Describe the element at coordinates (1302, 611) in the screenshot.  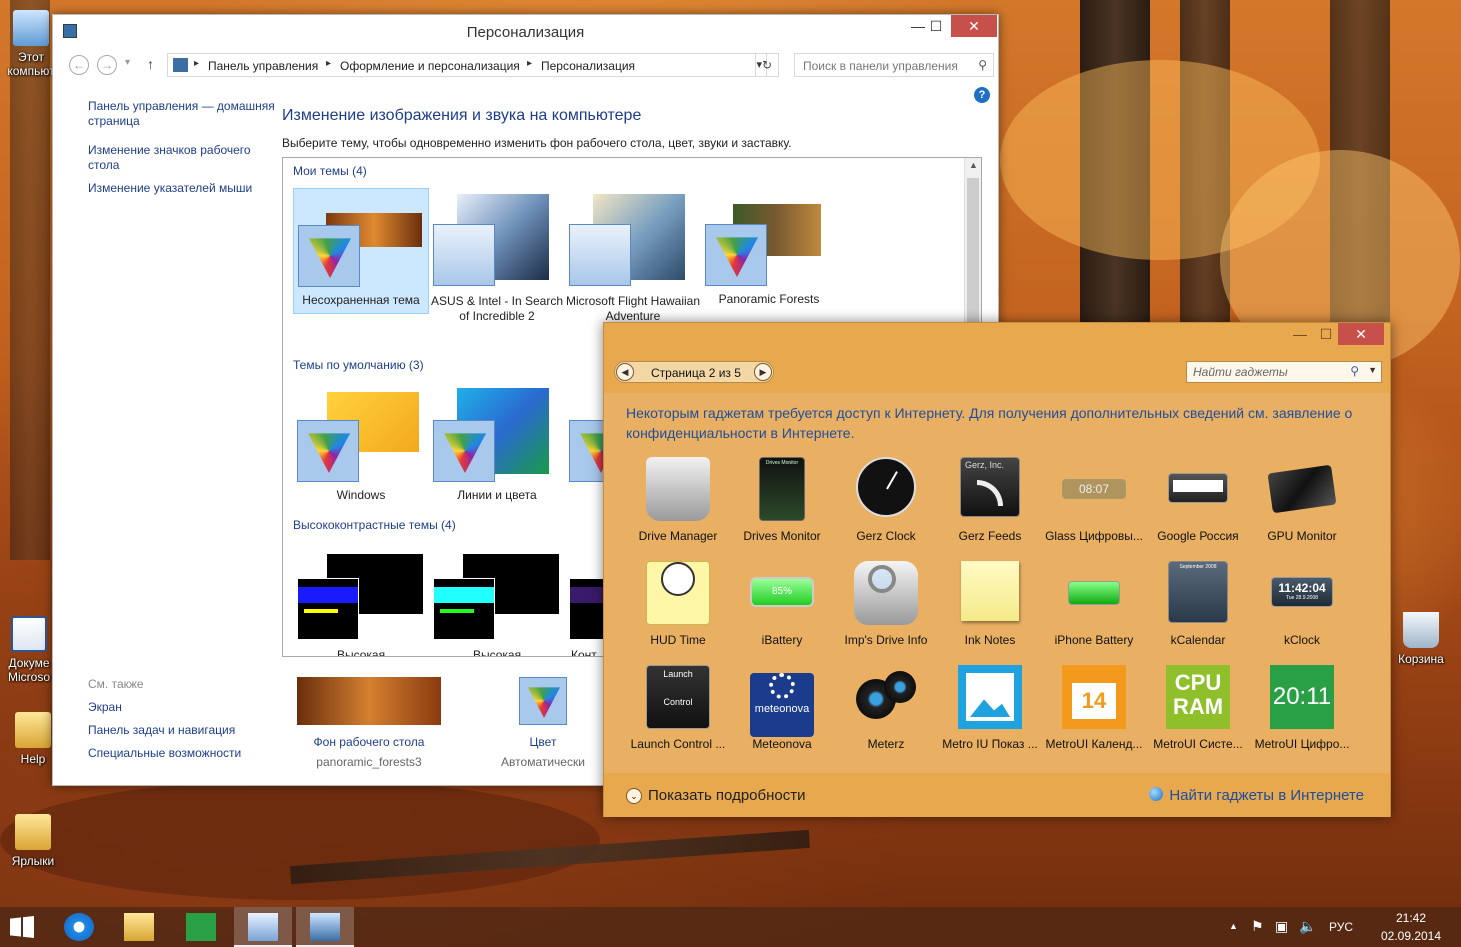
I see `gadget-kclock: 11:42:04 Tue 28.9.2008 kClock` at that location.